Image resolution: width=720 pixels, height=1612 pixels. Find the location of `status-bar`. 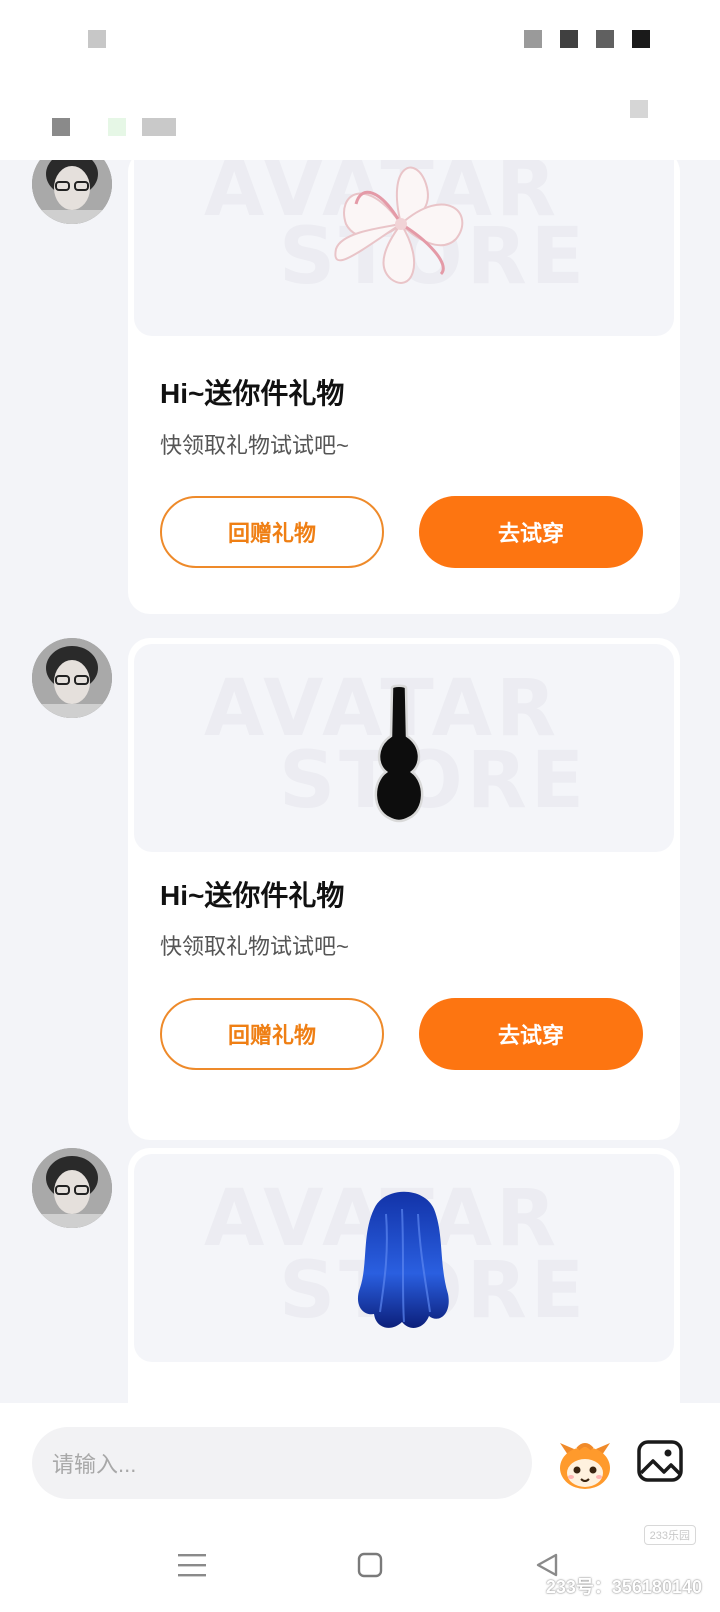

status-bar is located at coordinates (360, 40).